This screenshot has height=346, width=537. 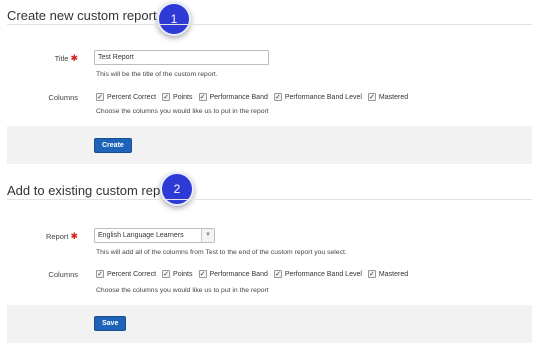 What do you see at coordinates (91, 190) in the screenshot?
I see `existing-report-heading: Add to existing custom report` at bounding box center [91, 190].